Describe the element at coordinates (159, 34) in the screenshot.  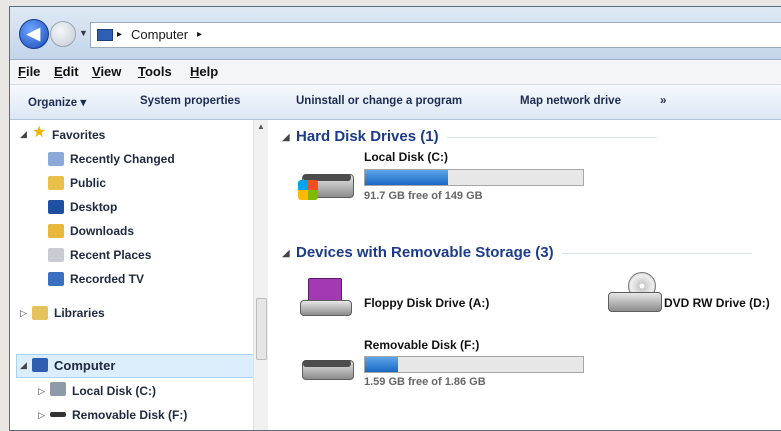
I see `breadcrumb-computer: Computer` at that location.